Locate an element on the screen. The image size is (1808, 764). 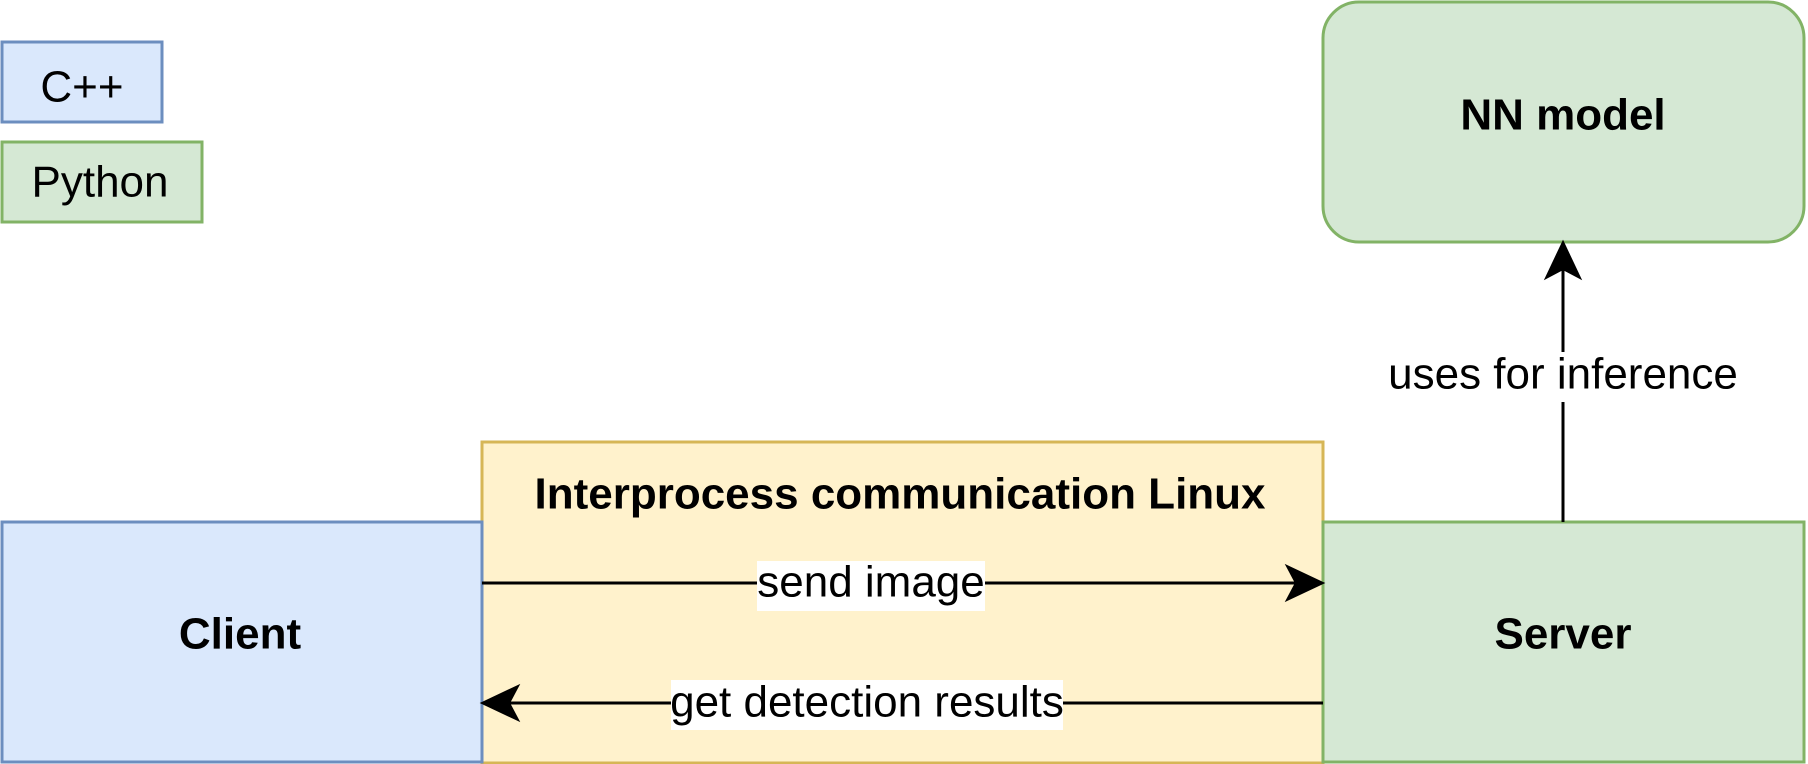
legend-python-label: Python is located at coordinates (100, 182).